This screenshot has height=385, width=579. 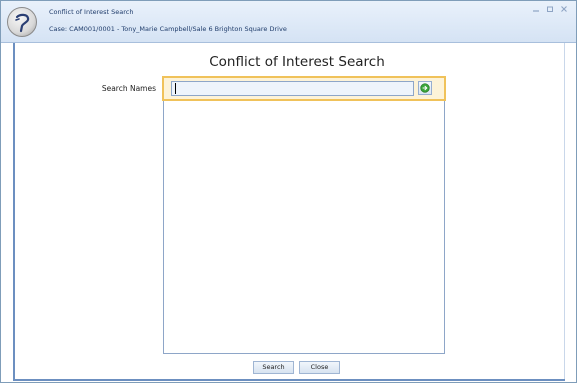 What do you see at coordinates (22, 22) in the screenshot?
I see `app-logo-icon` at bounding box center [22, 22].